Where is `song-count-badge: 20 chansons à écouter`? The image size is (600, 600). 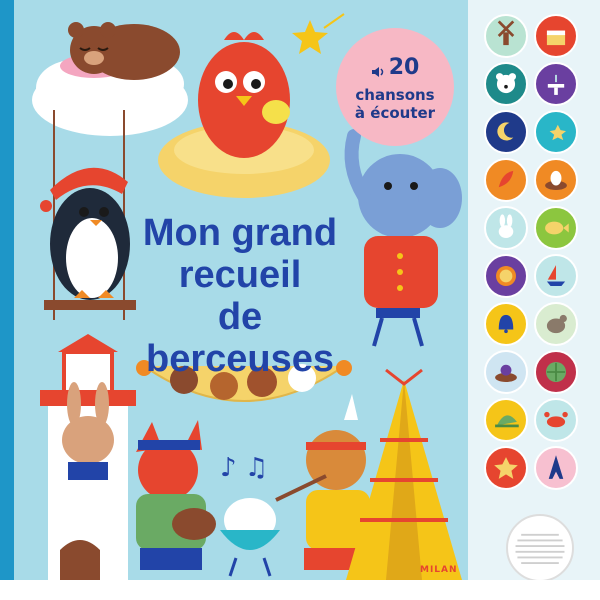 song-count-badge: 20 chansons à écouter is located at coordinates (395, 87).